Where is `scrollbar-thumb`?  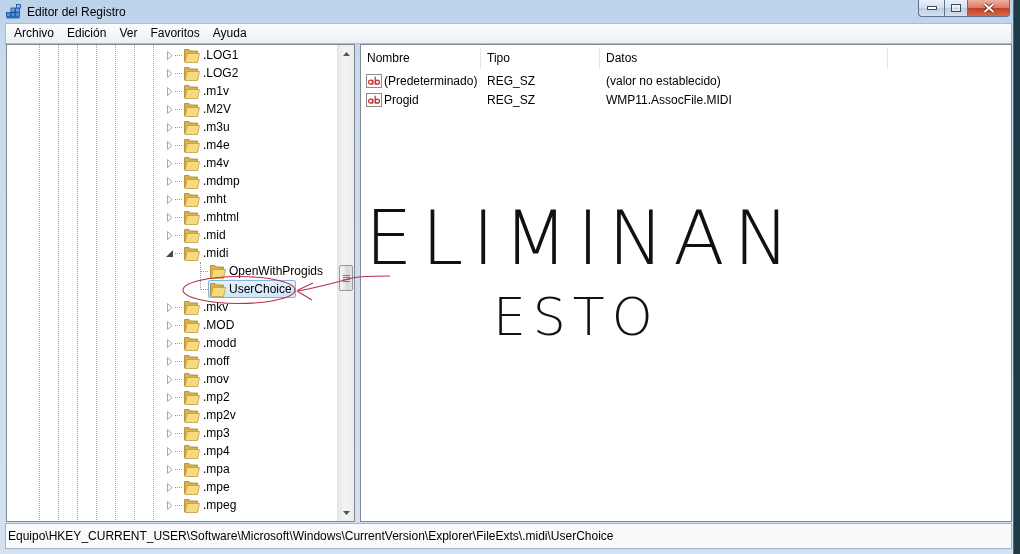
scrollbar-thumb is located at coordinates (346, 278).